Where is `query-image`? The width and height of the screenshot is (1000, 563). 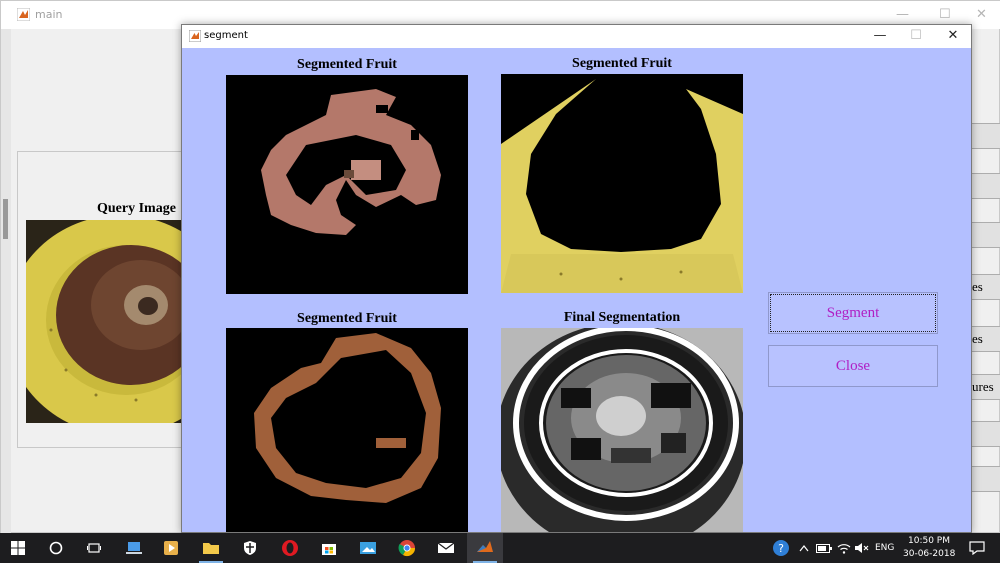
query-image is located at coordinates (106, 321).